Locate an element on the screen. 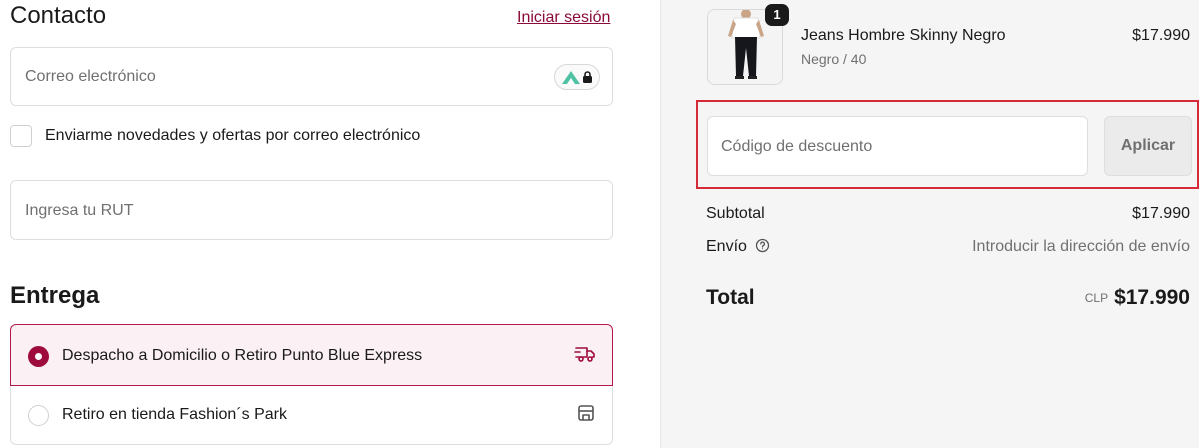 Image resolution: width=1199 pixels, height=448 pixels. newsletter-checkbox is located at coordinates (21, 136).